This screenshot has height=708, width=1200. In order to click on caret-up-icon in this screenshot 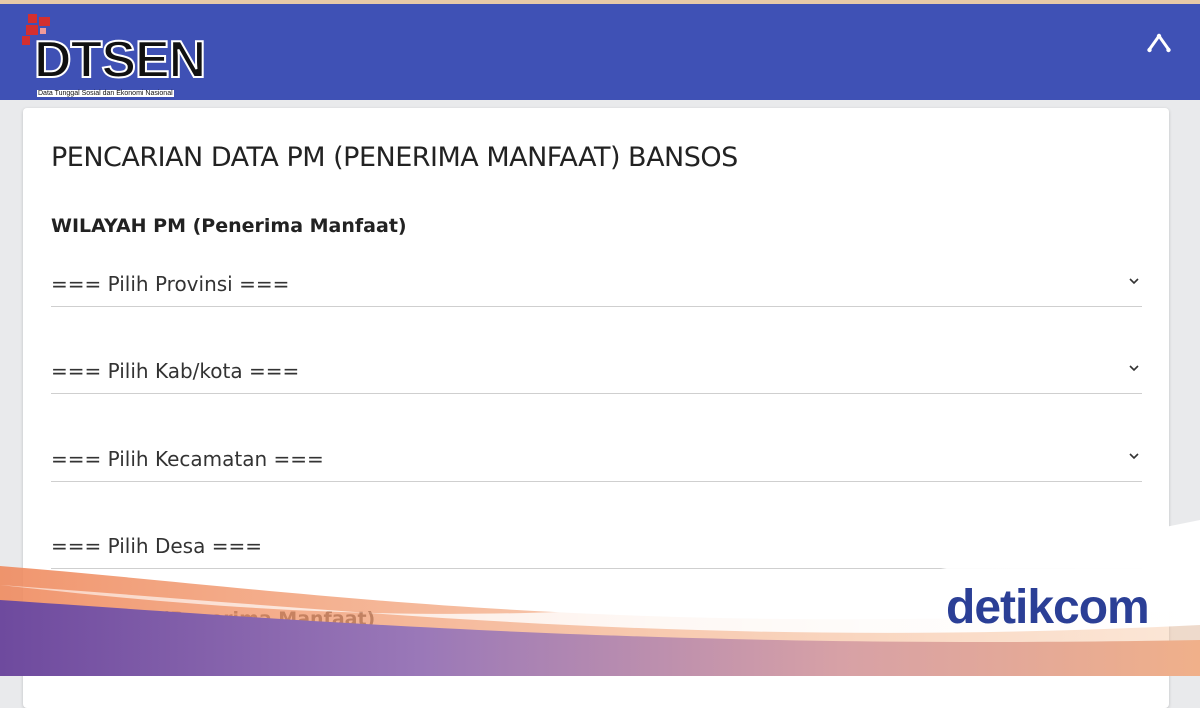, I will do `click(1159, 43)`.